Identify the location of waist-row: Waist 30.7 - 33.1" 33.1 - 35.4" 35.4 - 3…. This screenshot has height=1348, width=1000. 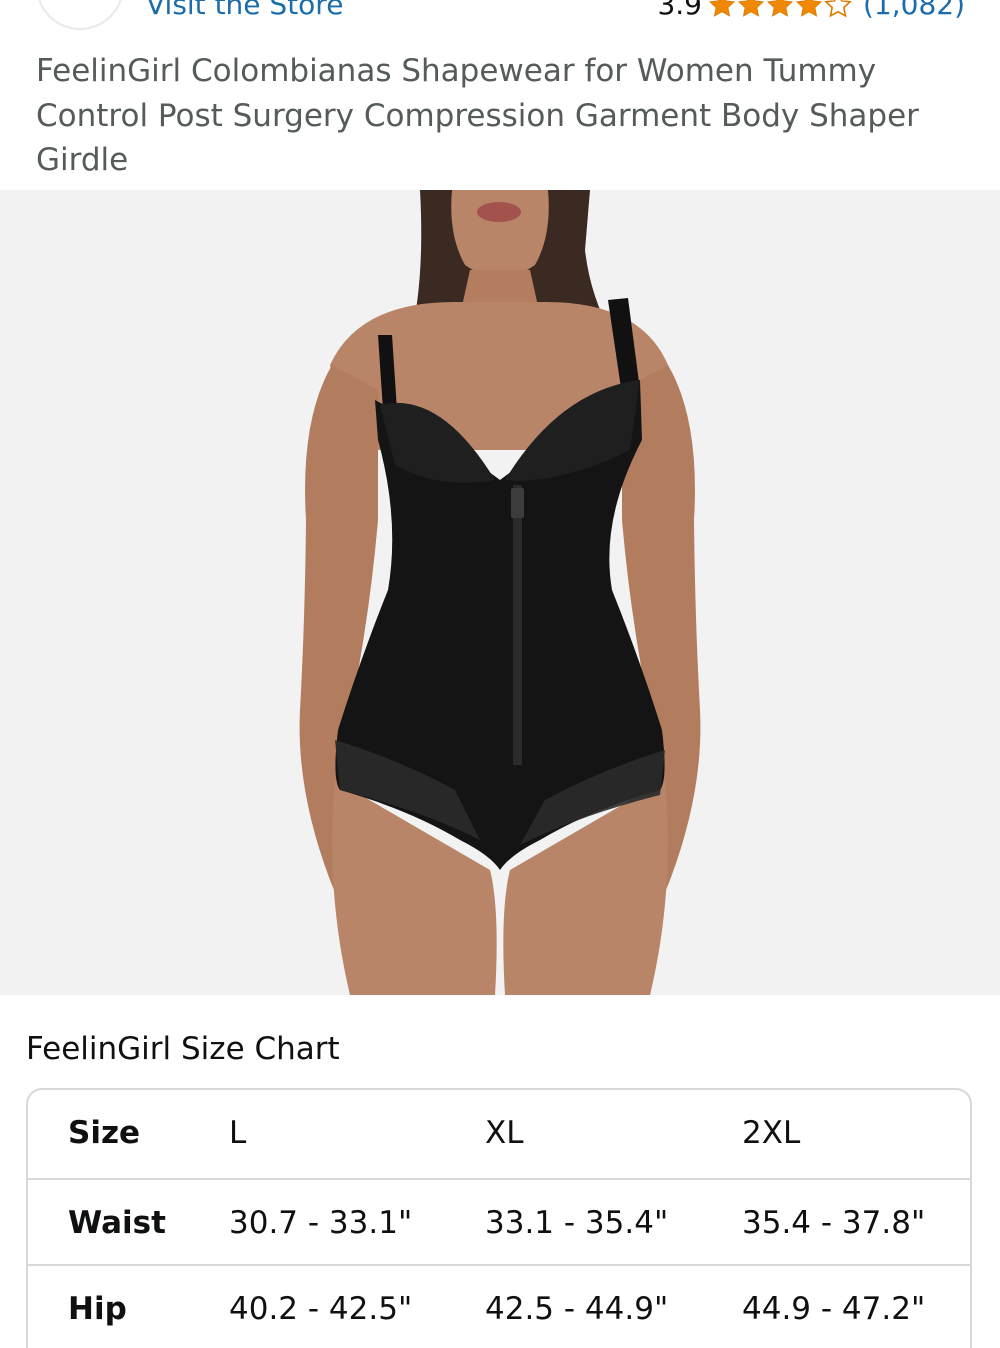
(499, 1222).